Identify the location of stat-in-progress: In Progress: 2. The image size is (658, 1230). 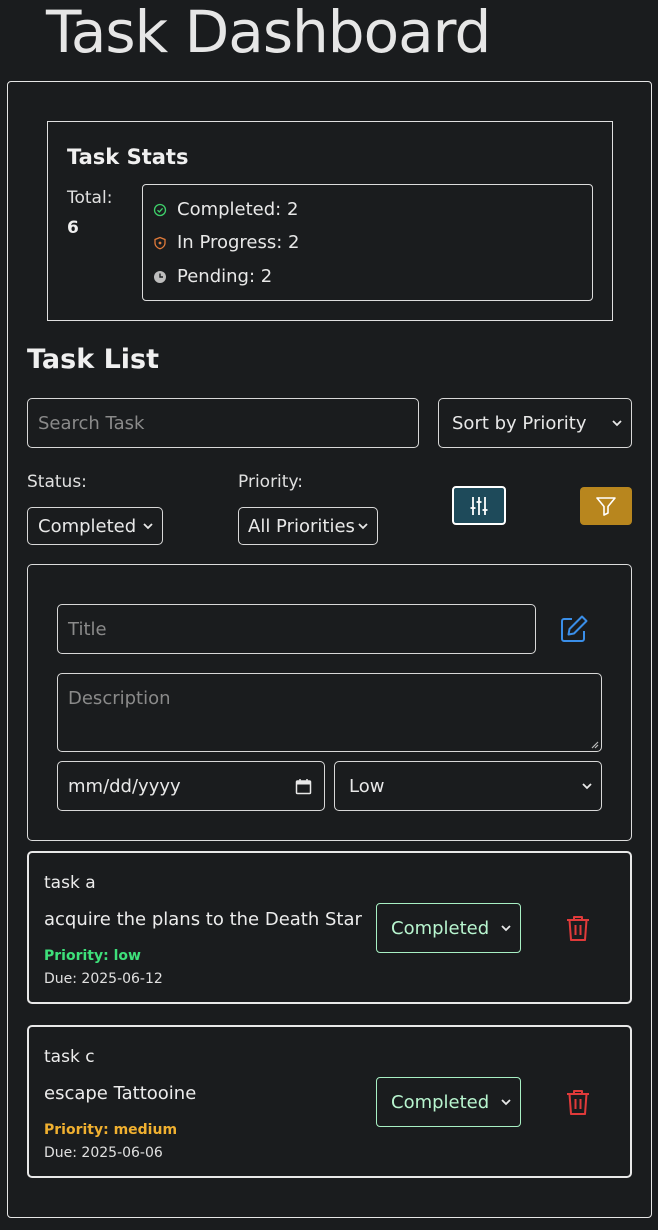
(226, 242).